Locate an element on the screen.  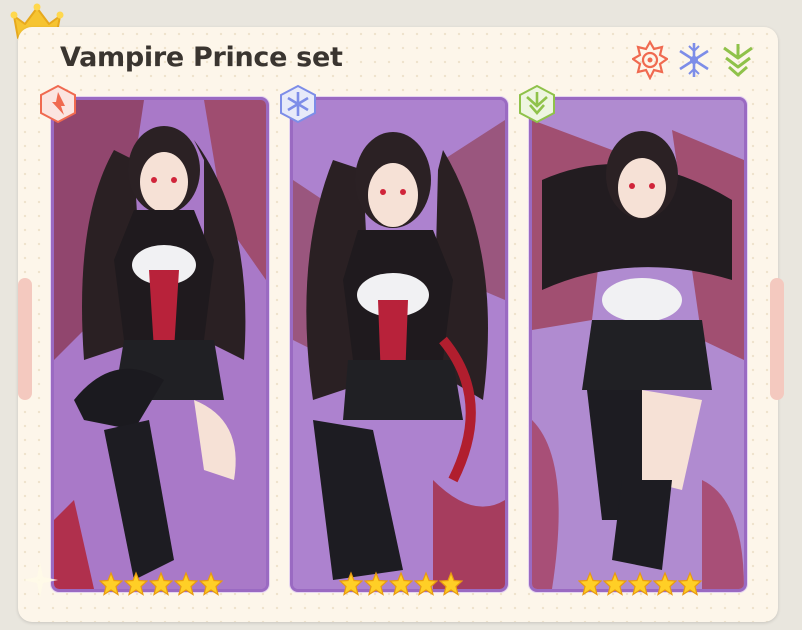
prev-page-tab is located at coordinates (25, 339).